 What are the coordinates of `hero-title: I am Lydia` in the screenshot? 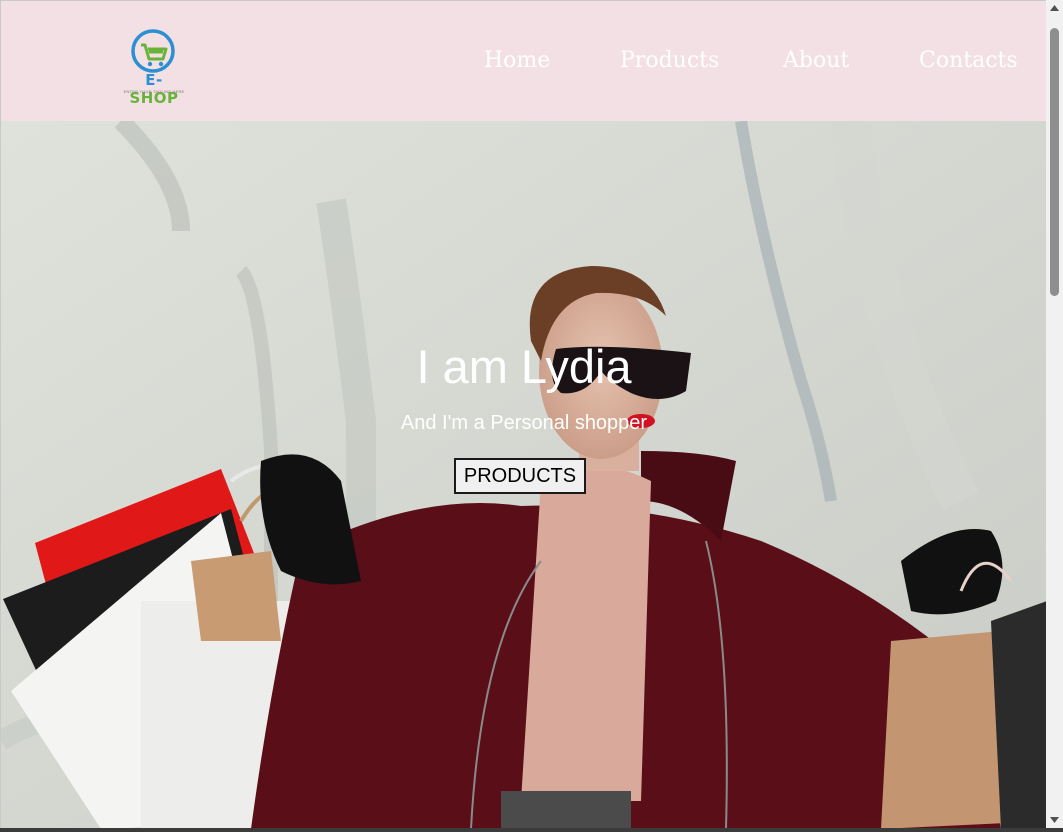 It's located at (524, 366).